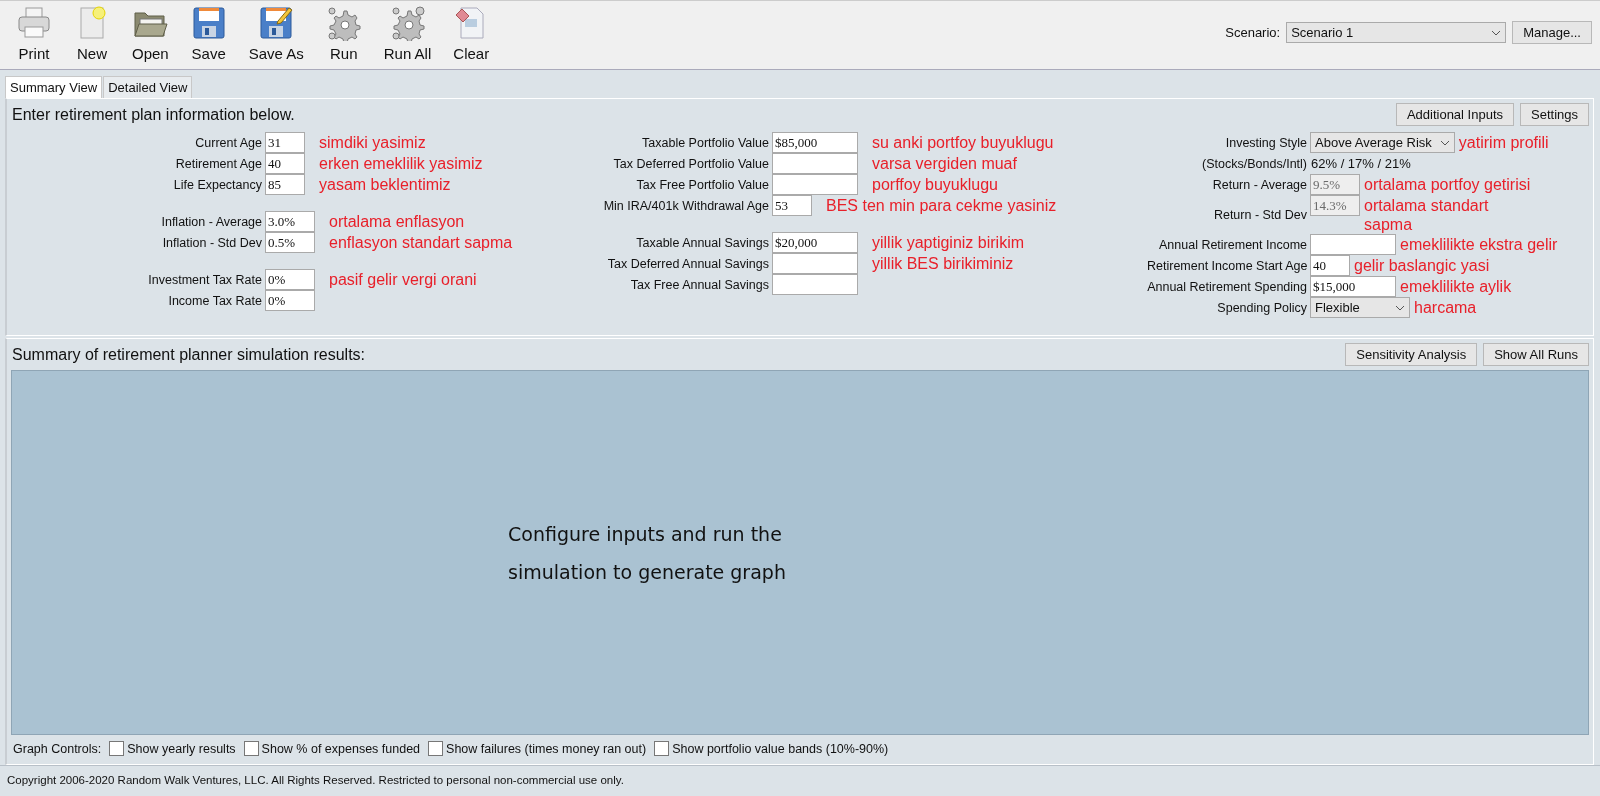 This screenshot has height=796, width=1600. What do you see at coordinates (1536, 354) in the screenshot?
I see `panel-button: Show All Runs` at bounding box center [1536, 354].